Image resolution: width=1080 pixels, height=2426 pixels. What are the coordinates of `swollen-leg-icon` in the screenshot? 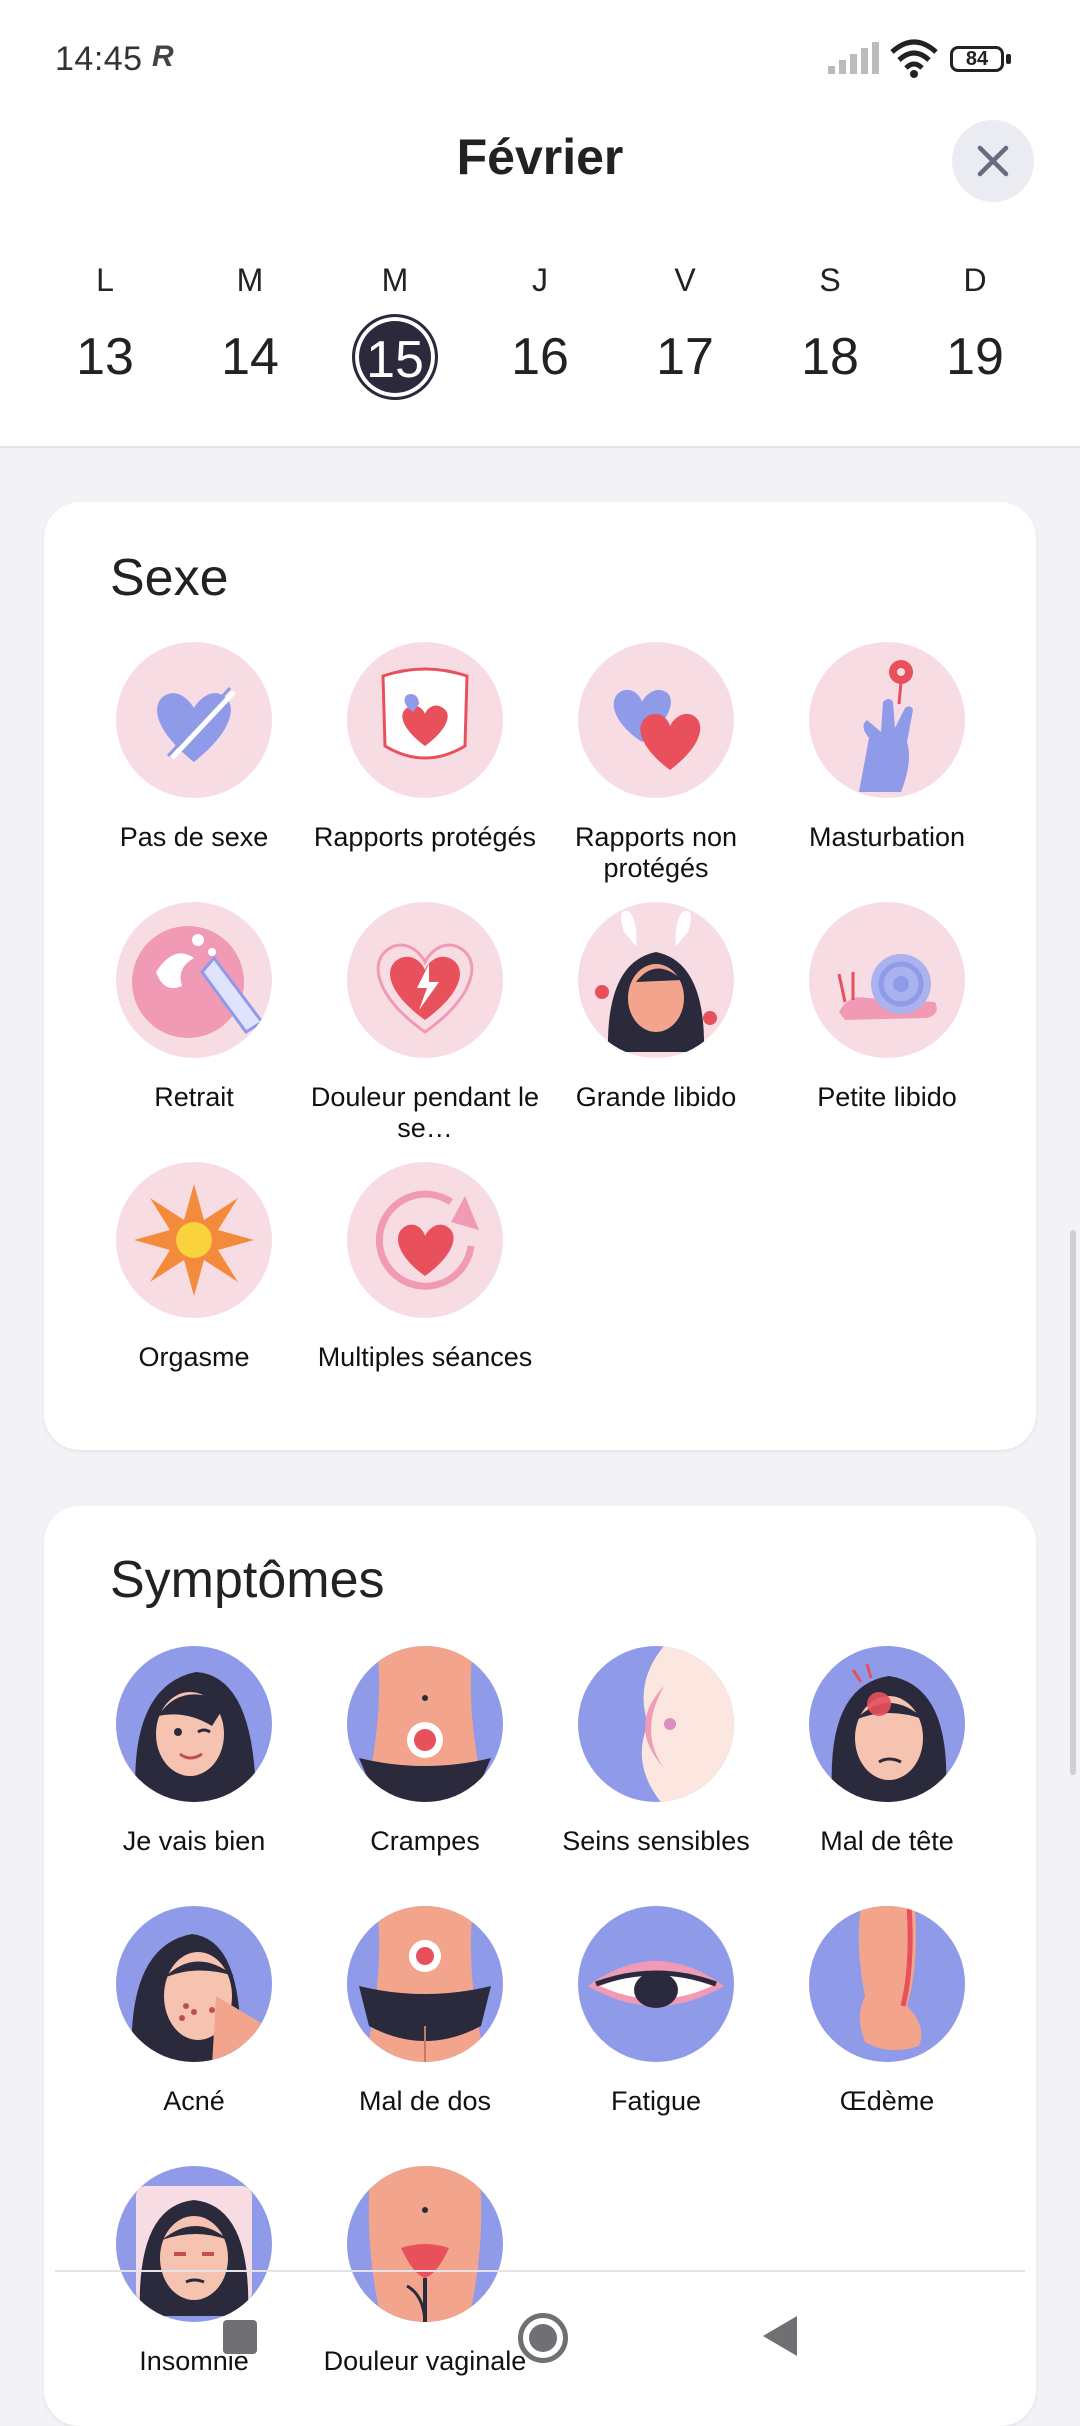 It's located at (887, 1984).